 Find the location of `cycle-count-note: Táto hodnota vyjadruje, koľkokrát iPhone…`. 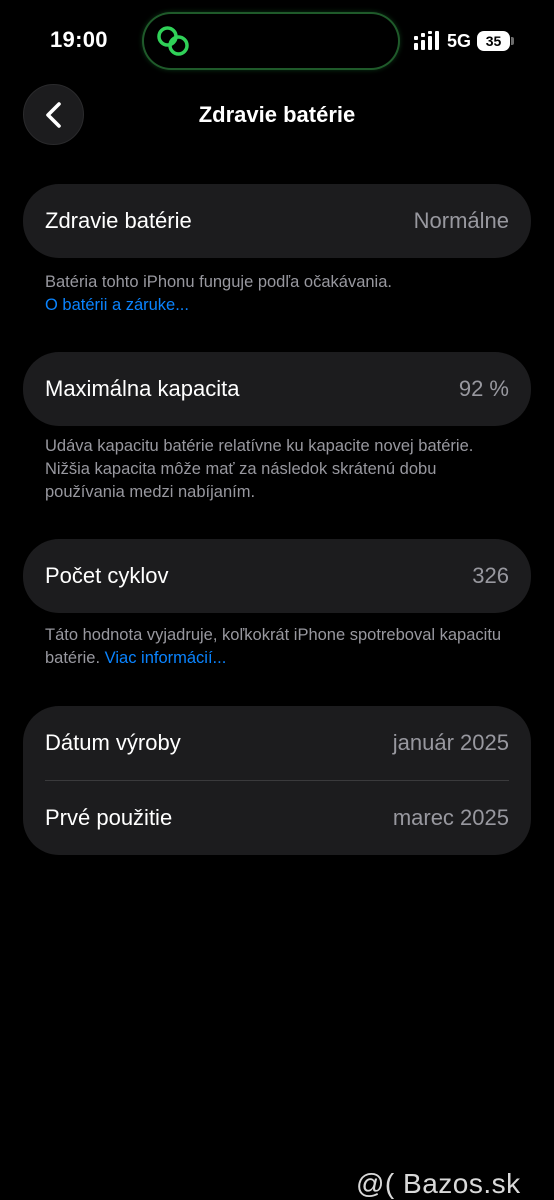

cycle-count-note: Táto hodnota vyjadruje, koľkokrát iPhone… is located at coordinates (280, 647).